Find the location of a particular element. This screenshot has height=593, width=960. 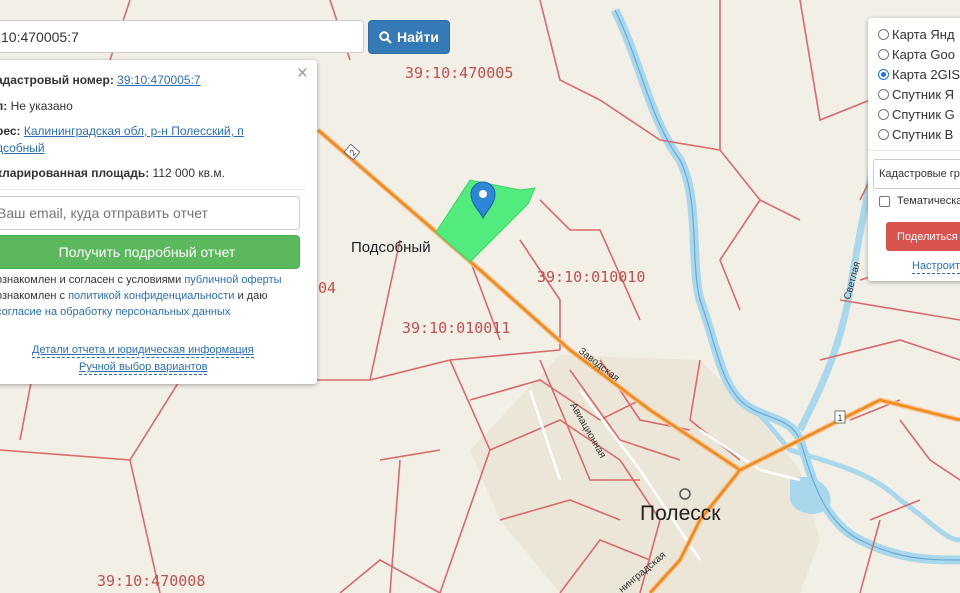

area-value: 112 000 кв.м. is located at coordinates (188, 173).